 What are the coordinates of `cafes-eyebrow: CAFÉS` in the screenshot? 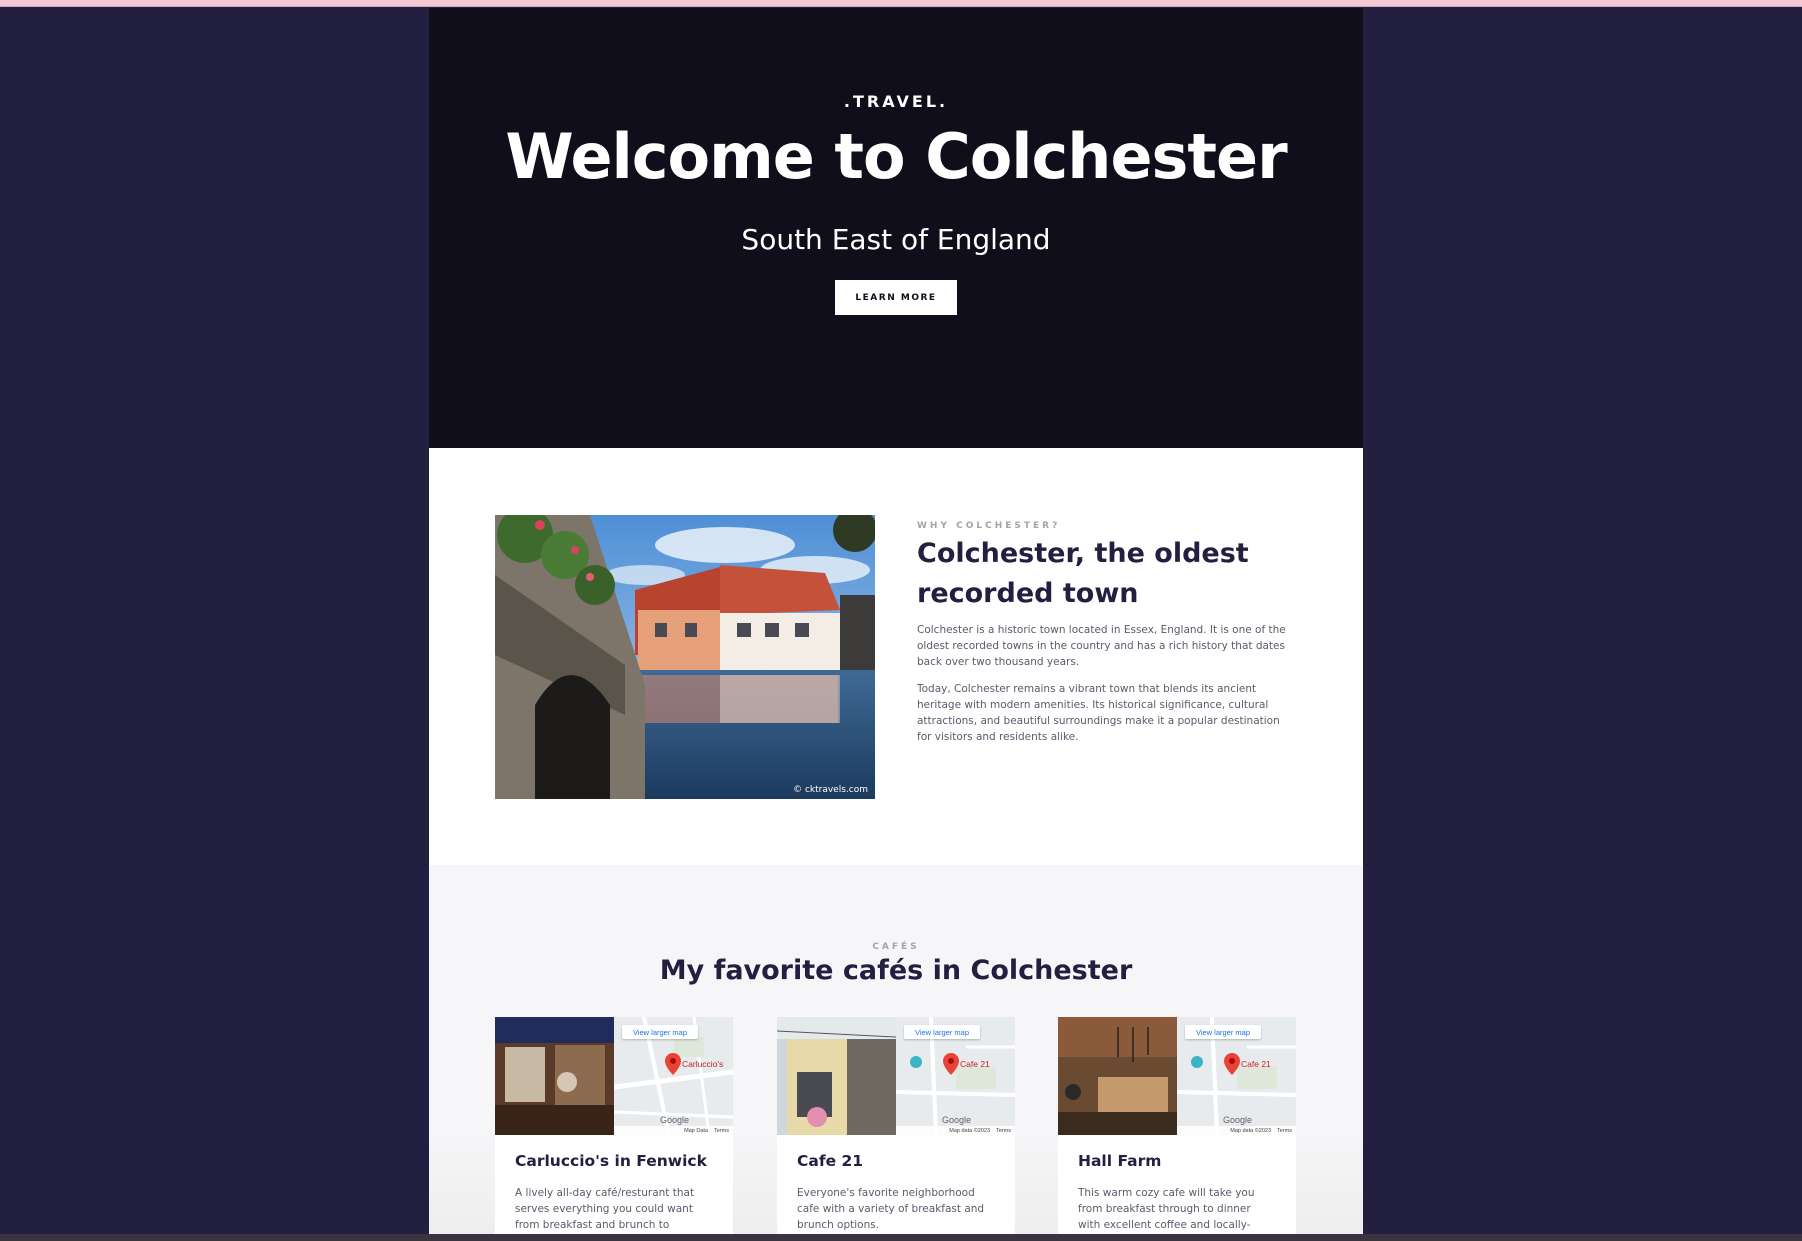 It's located at (896, 947).